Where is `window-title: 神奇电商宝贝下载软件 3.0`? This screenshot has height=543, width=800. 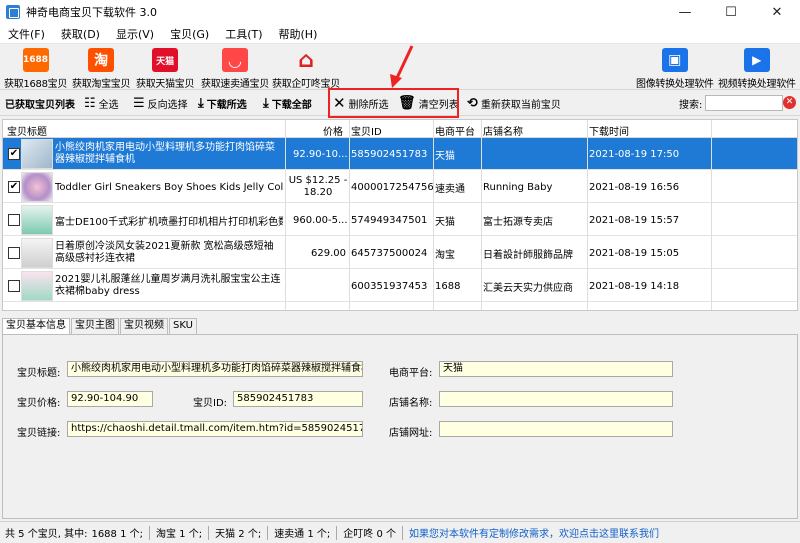
window-title: 神奇电商宝贝下载软件 3.0 is located at coordinates (91, 12).